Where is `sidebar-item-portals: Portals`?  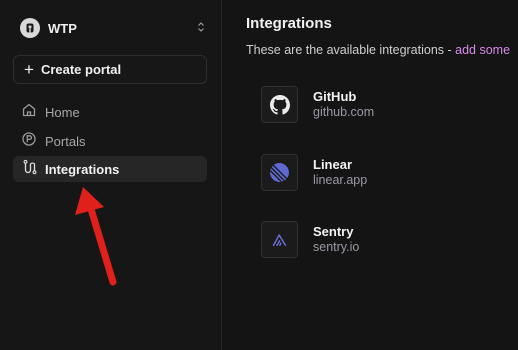
sidebar-item-portals: Portals is located at coordinates (110, 141).